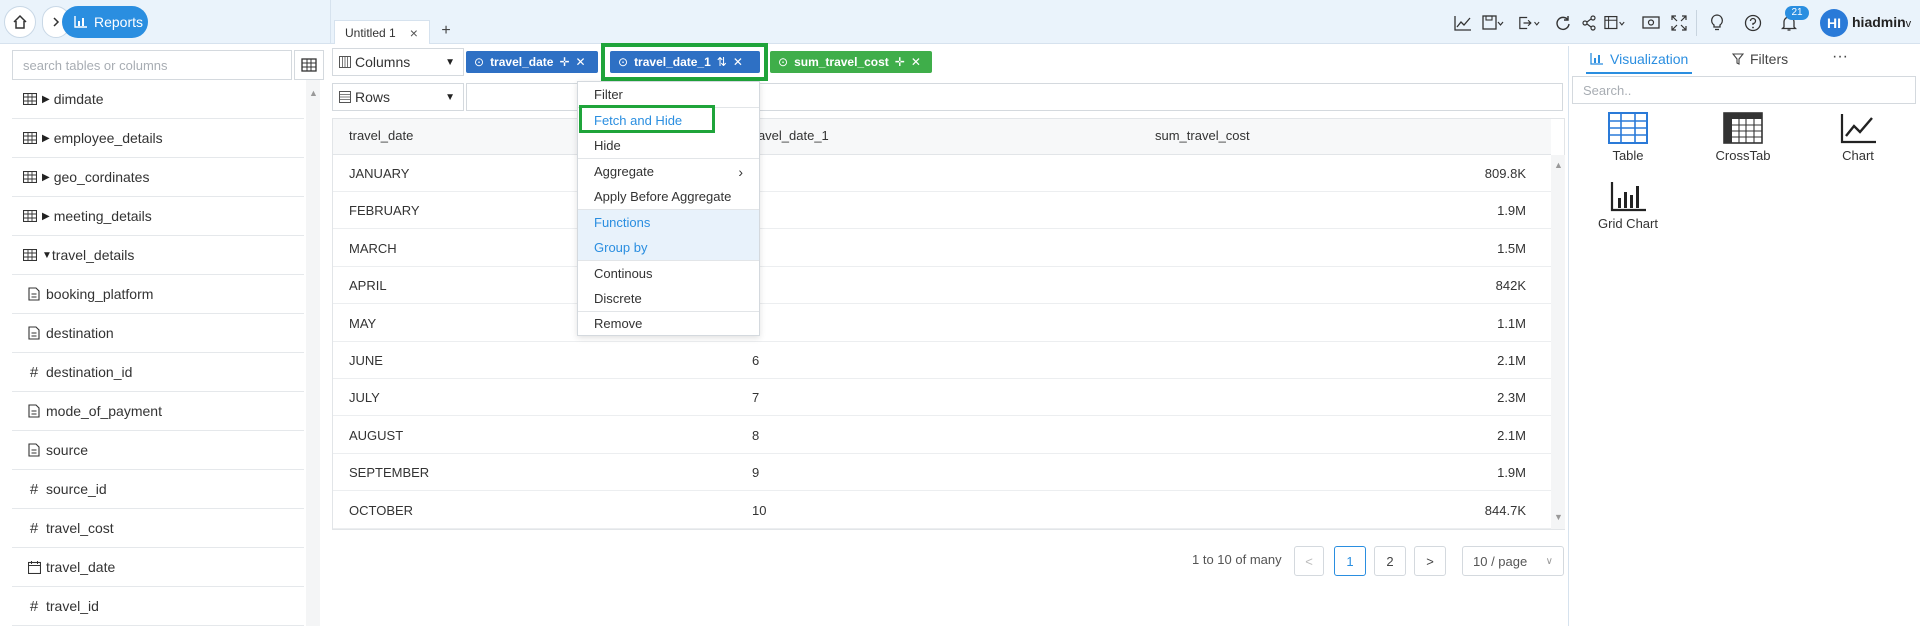 This screenshot has height=626, width=1920. What do you see at coordinates (104, 411) in the screenshot?
I see `column-name: mode_of_payment` at bounding box center [104, 411].